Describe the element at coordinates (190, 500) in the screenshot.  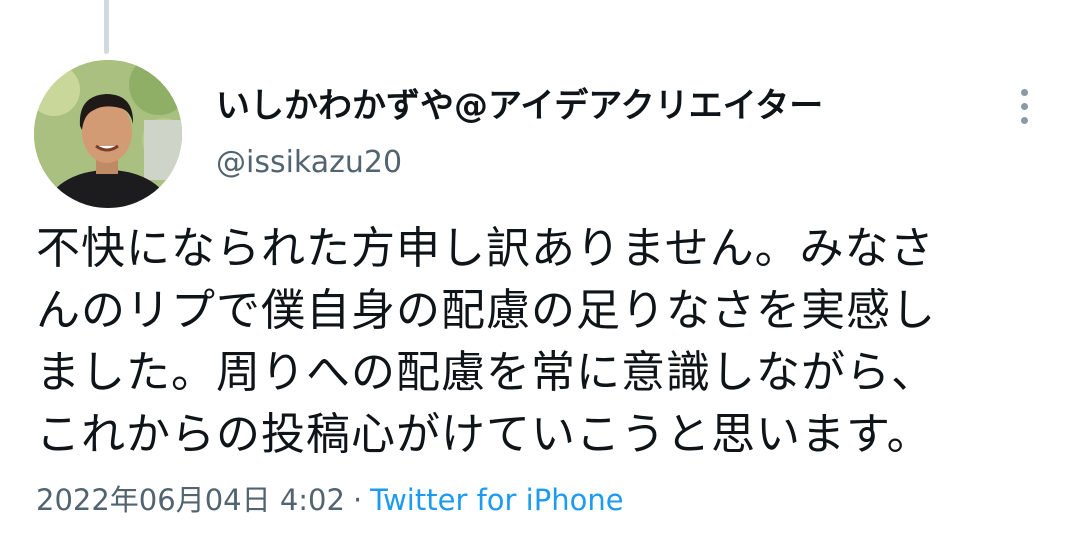
I see `tweet-timestamp: 2022年06月04日 4:02` at that location.